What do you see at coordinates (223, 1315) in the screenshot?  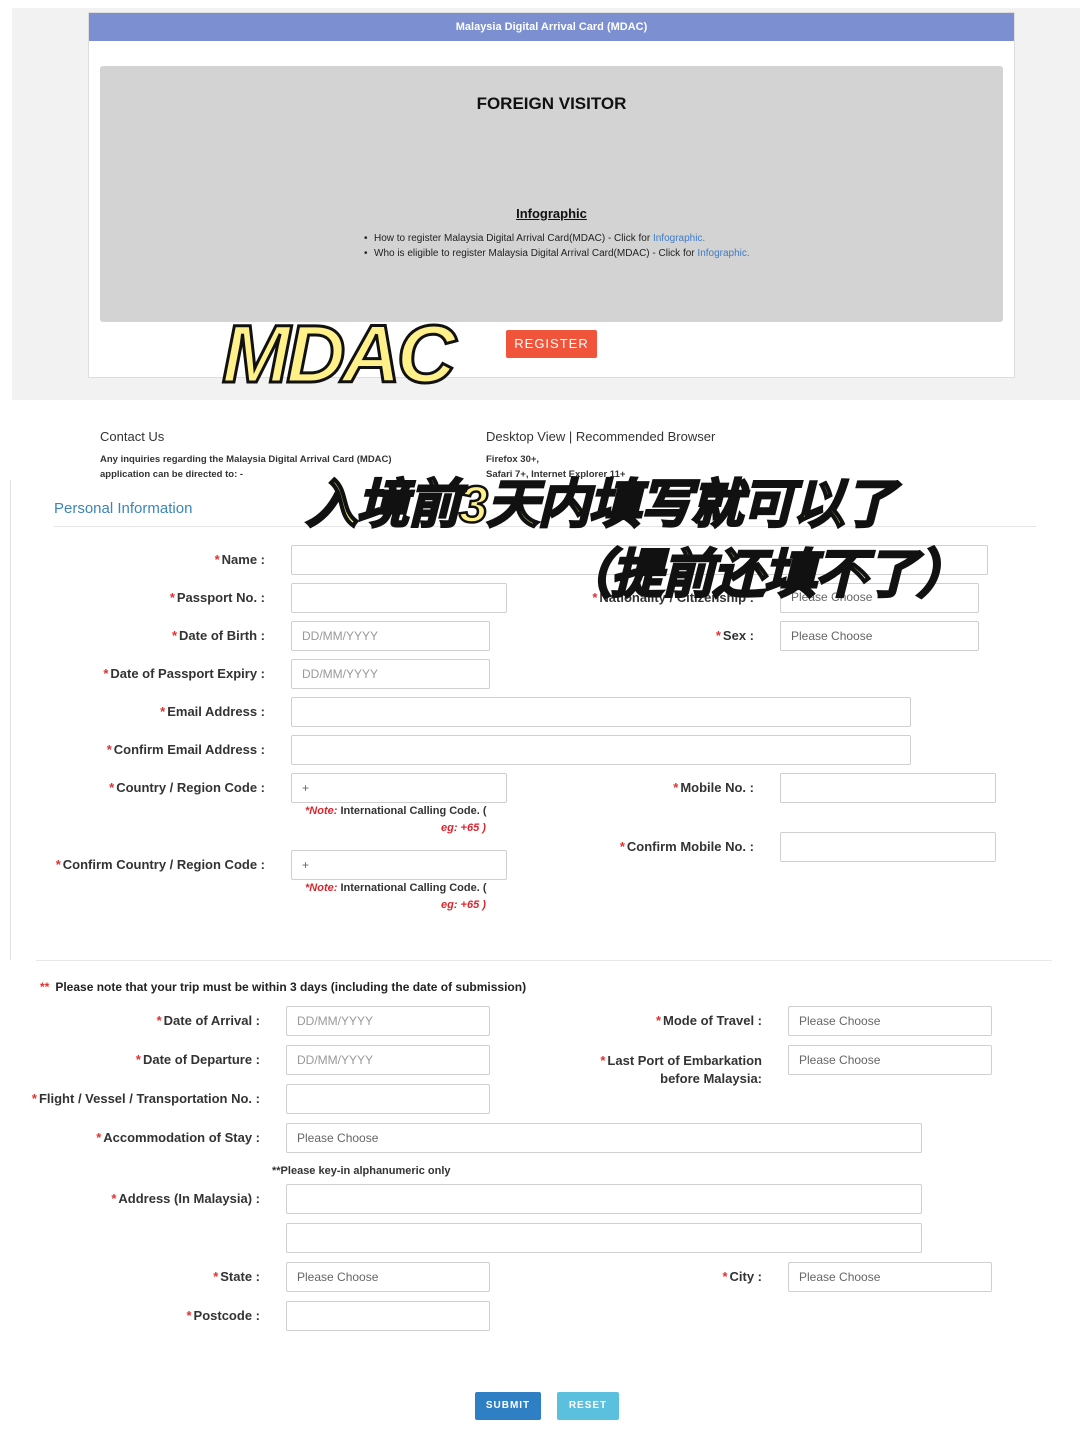 I see `postcode-label: * Postcode :` at bounding box center [223, 1315].